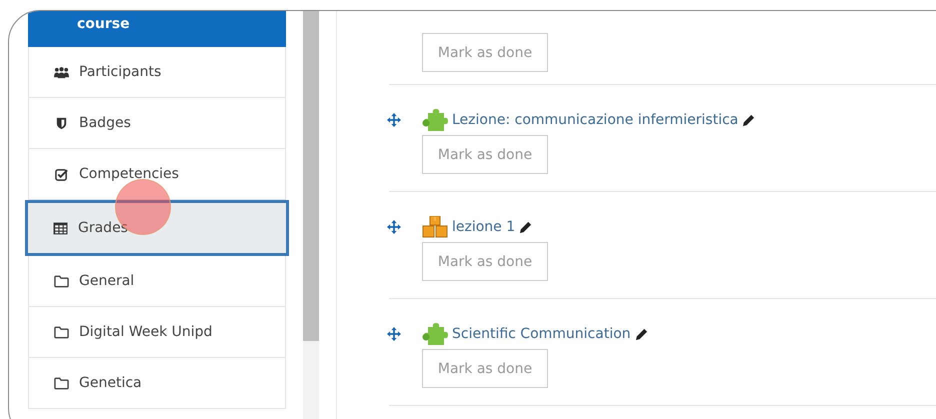 The image size is (936, 419). I want to click on scrollbar-thumb, so click(311, 176).